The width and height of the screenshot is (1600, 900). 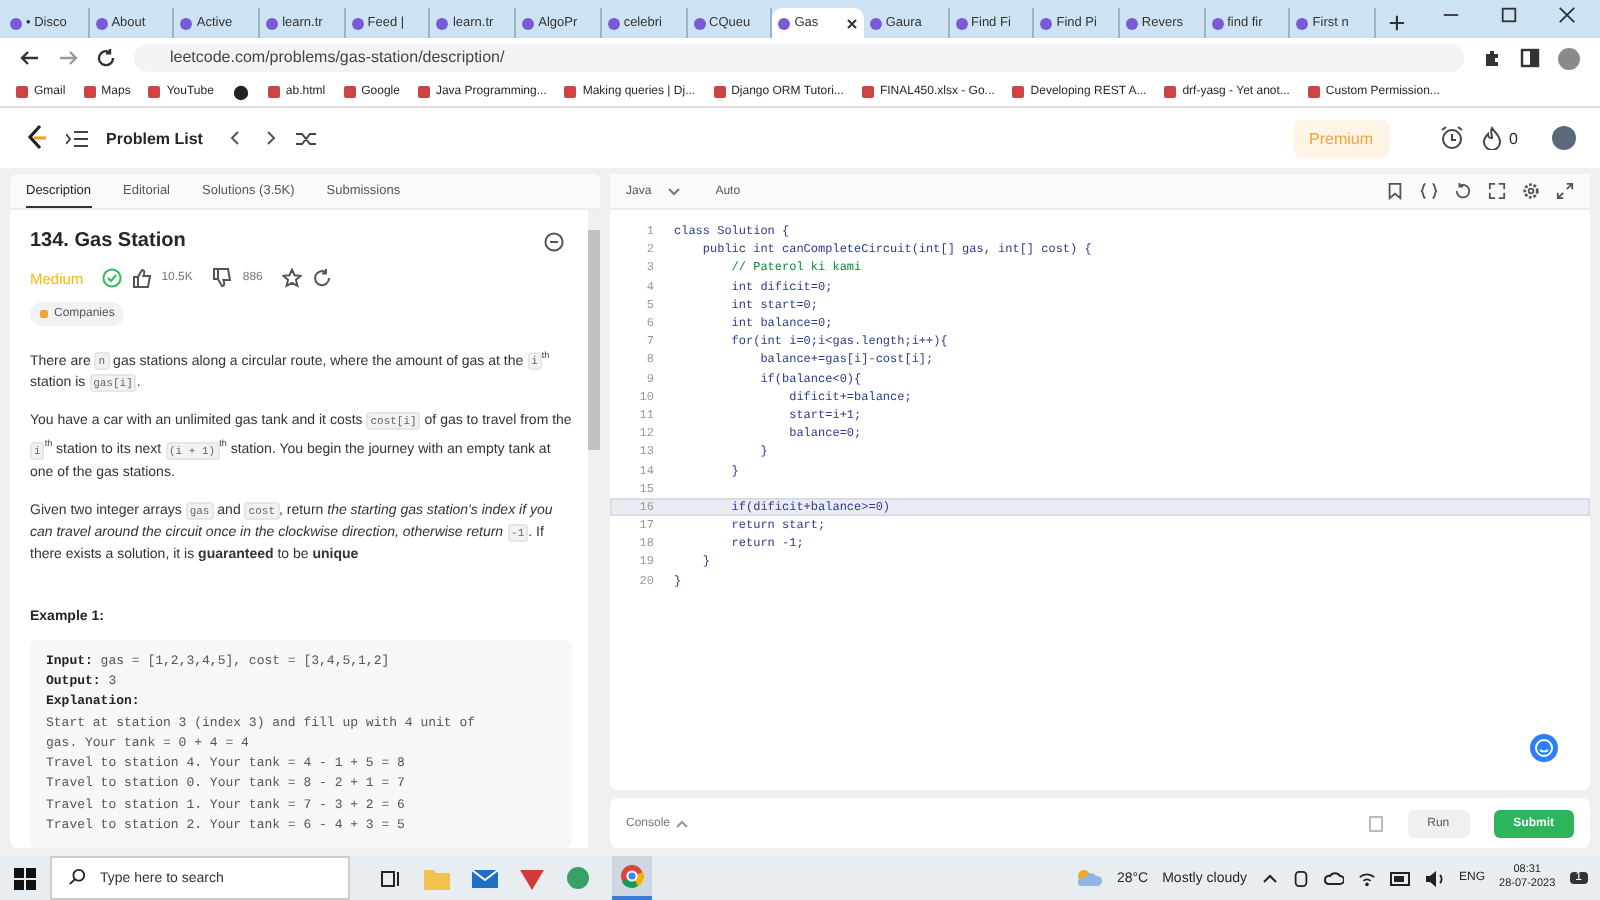 I want to click on forward-icon, so click(x=68, y=58).